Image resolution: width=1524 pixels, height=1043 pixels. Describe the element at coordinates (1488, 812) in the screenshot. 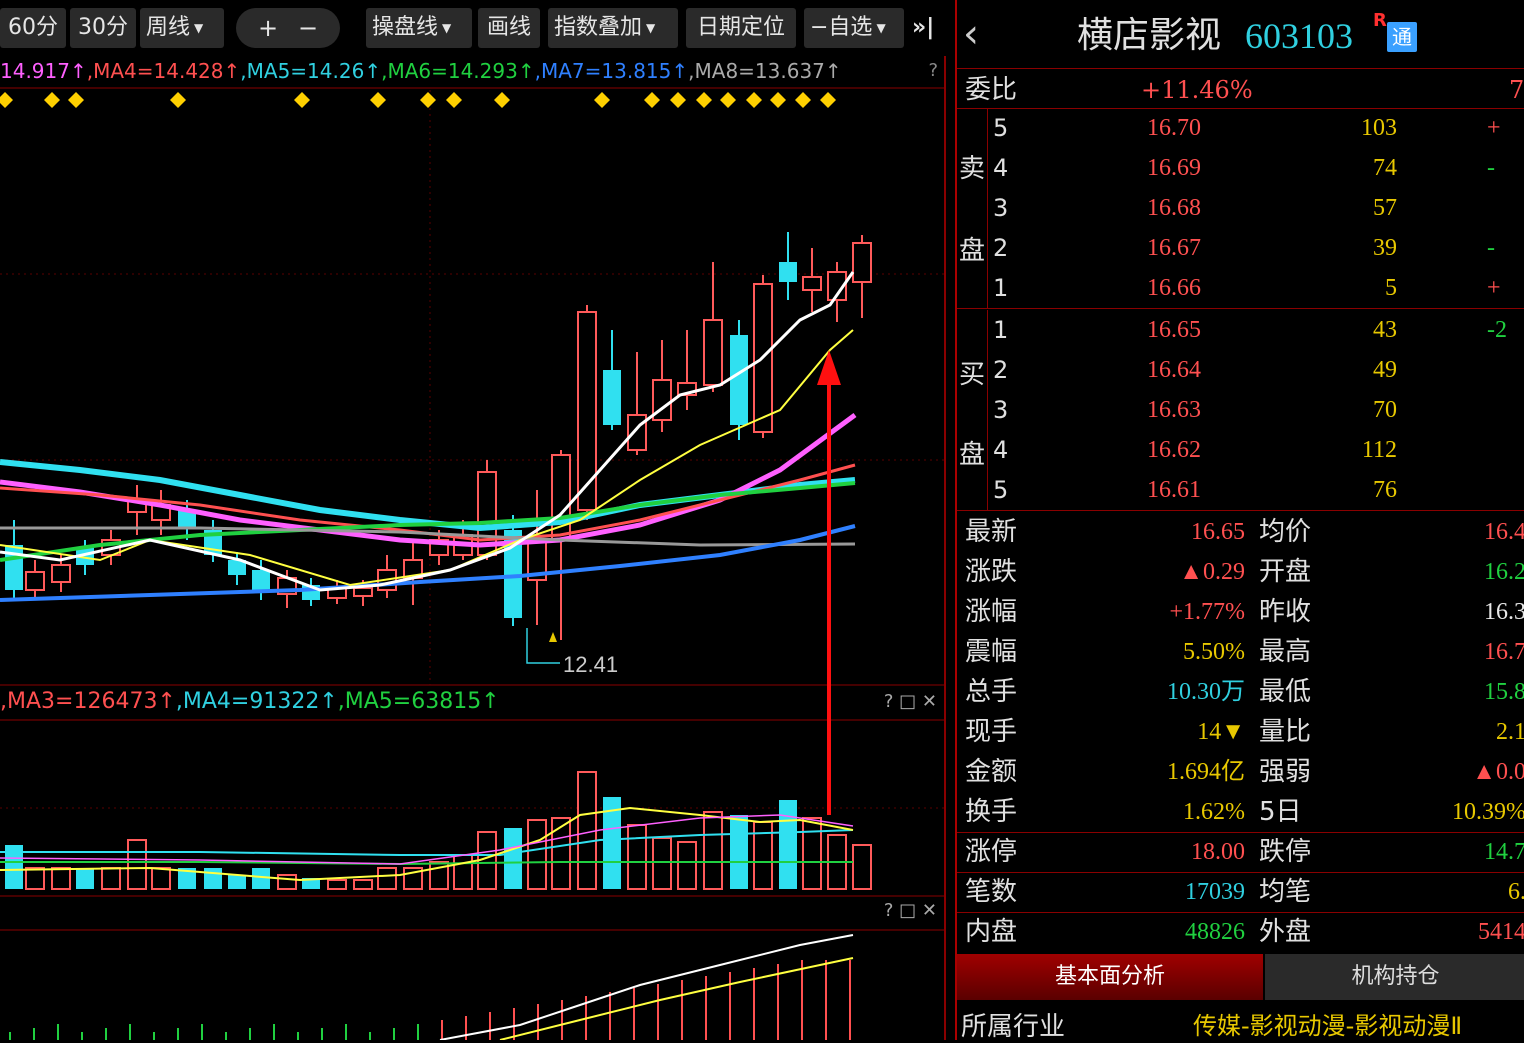

I see `stat-value: 10.39%` at that location.